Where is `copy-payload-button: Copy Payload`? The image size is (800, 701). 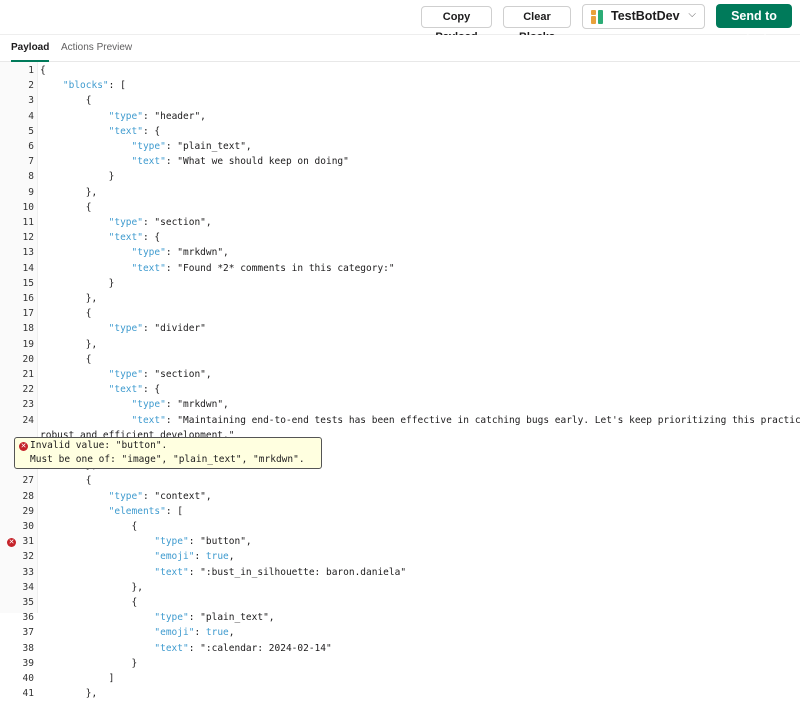
copy-payload-button: Copy Payload is located at coordinates (456, 24).